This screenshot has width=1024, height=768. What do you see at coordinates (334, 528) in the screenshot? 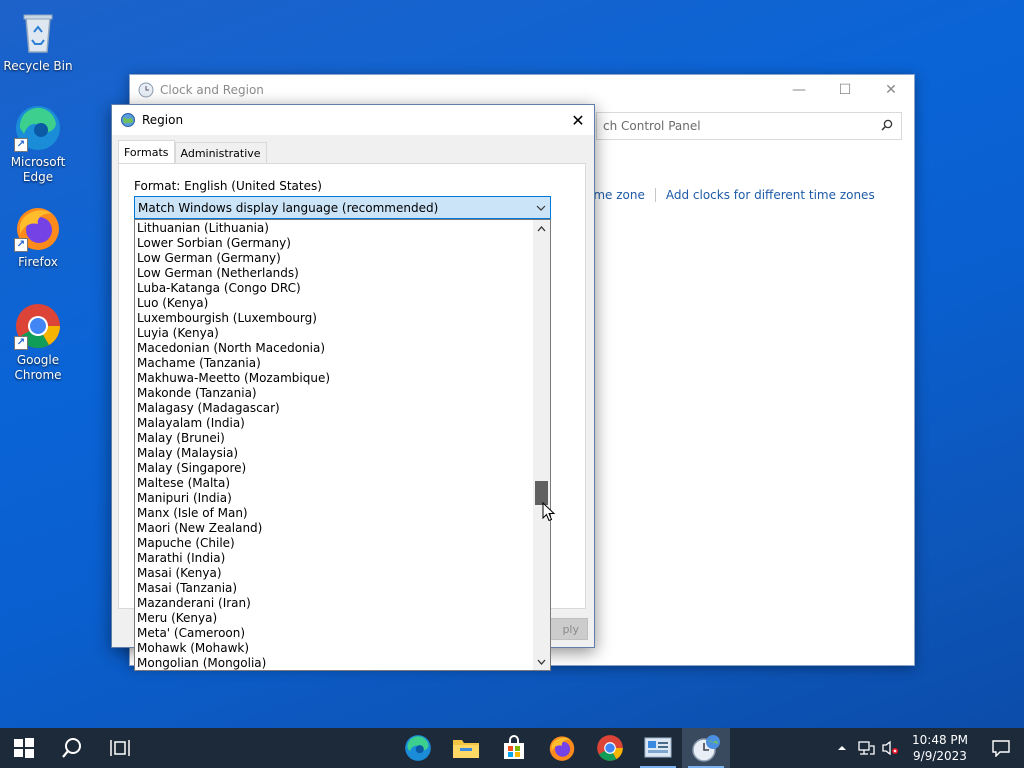
I see `dropdown-option: Maori (New Zealand)` at bounding box center [334, 528].